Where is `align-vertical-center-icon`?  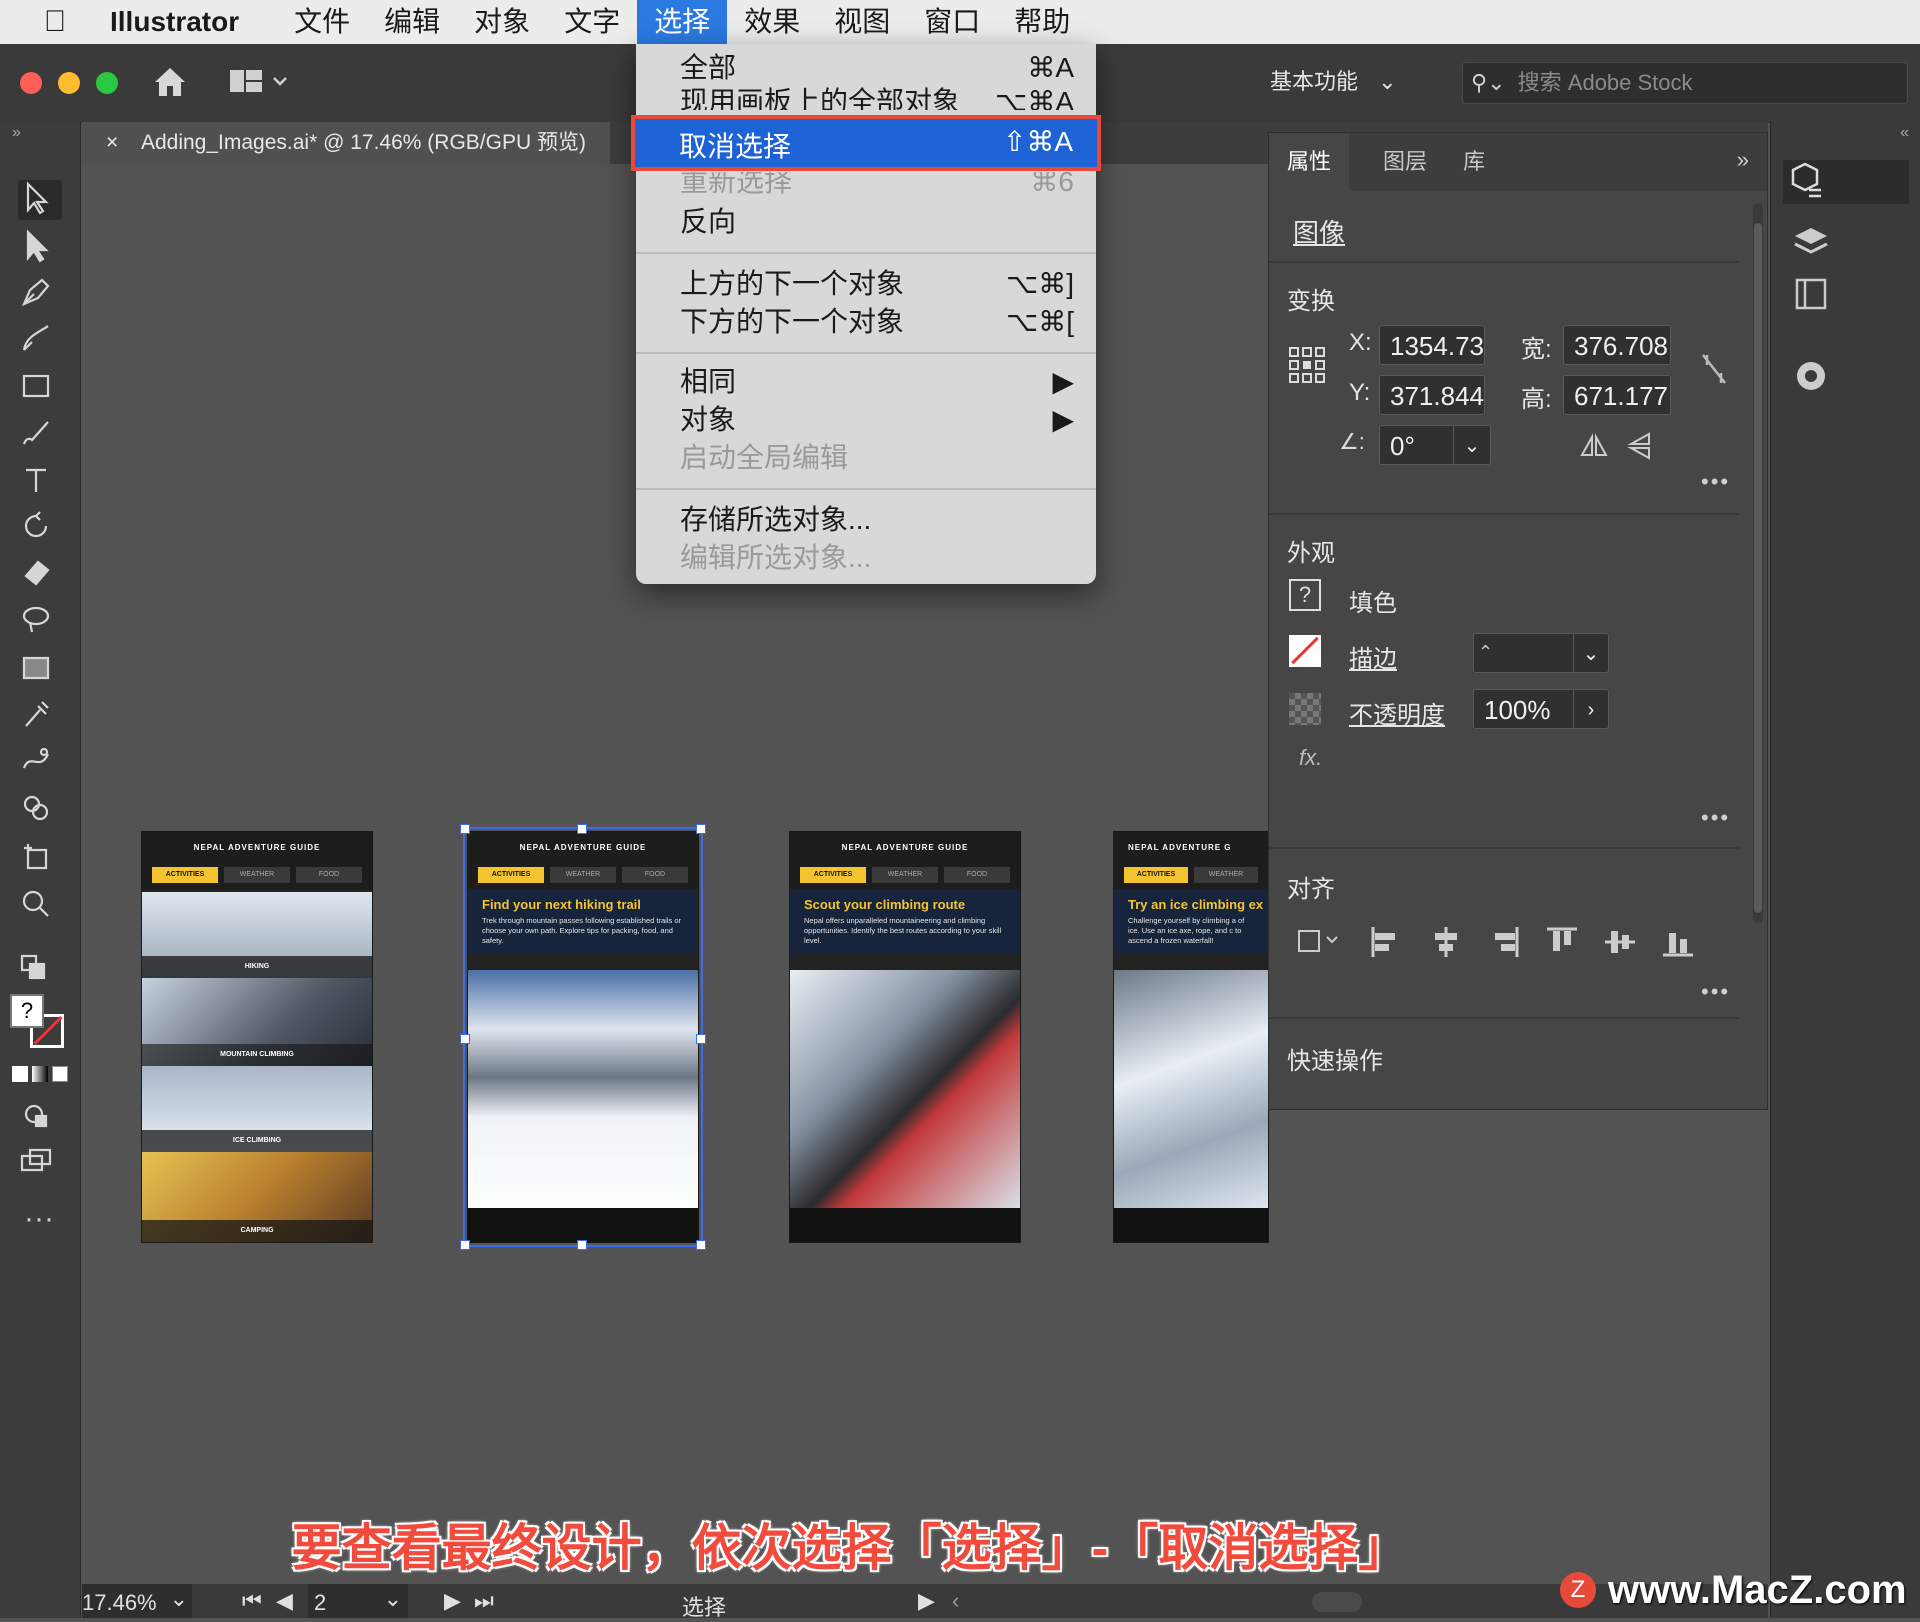 align-vertical-center-icon is located at coordinates (1620, 944).